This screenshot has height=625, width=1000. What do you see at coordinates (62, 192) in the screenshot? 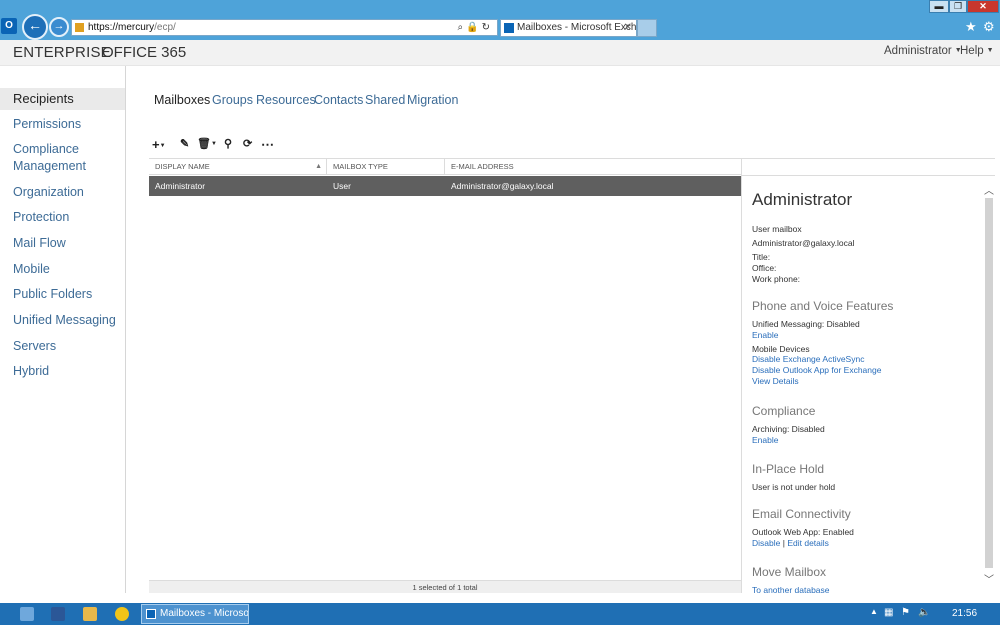
I see `nav-item-organization: Organization` at bounding box center [62, 192].